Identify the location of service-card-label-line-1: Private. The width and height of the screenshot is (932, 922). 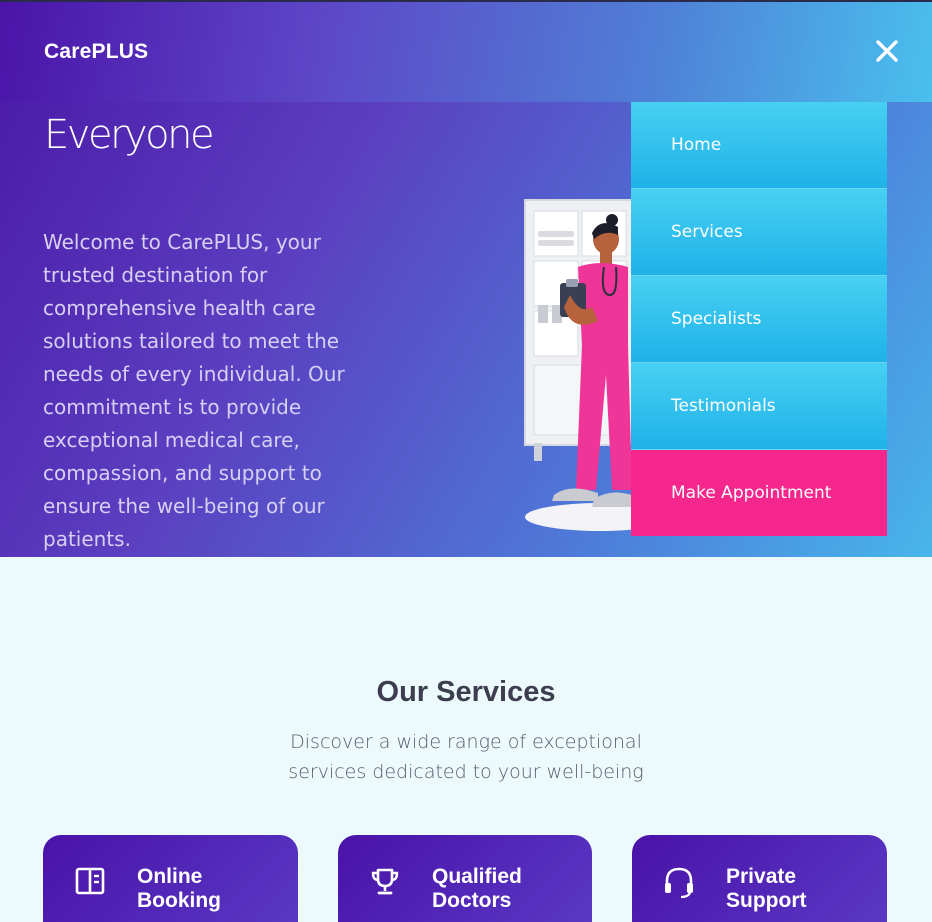
(761, 876).